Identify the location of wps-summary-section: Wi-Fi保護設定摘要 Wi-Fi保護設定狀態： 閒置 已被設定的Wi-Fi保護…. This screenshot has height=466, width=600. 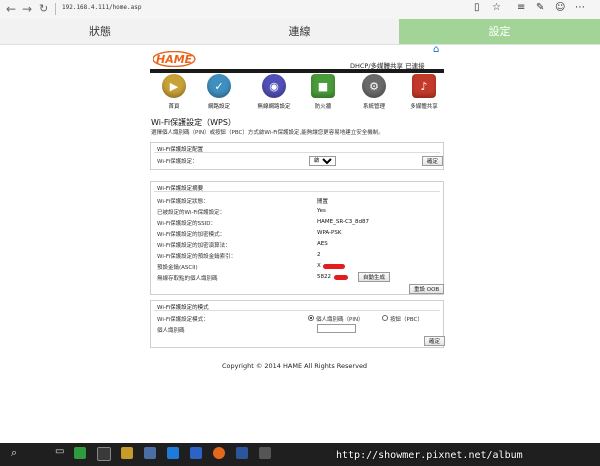
(297, 238).